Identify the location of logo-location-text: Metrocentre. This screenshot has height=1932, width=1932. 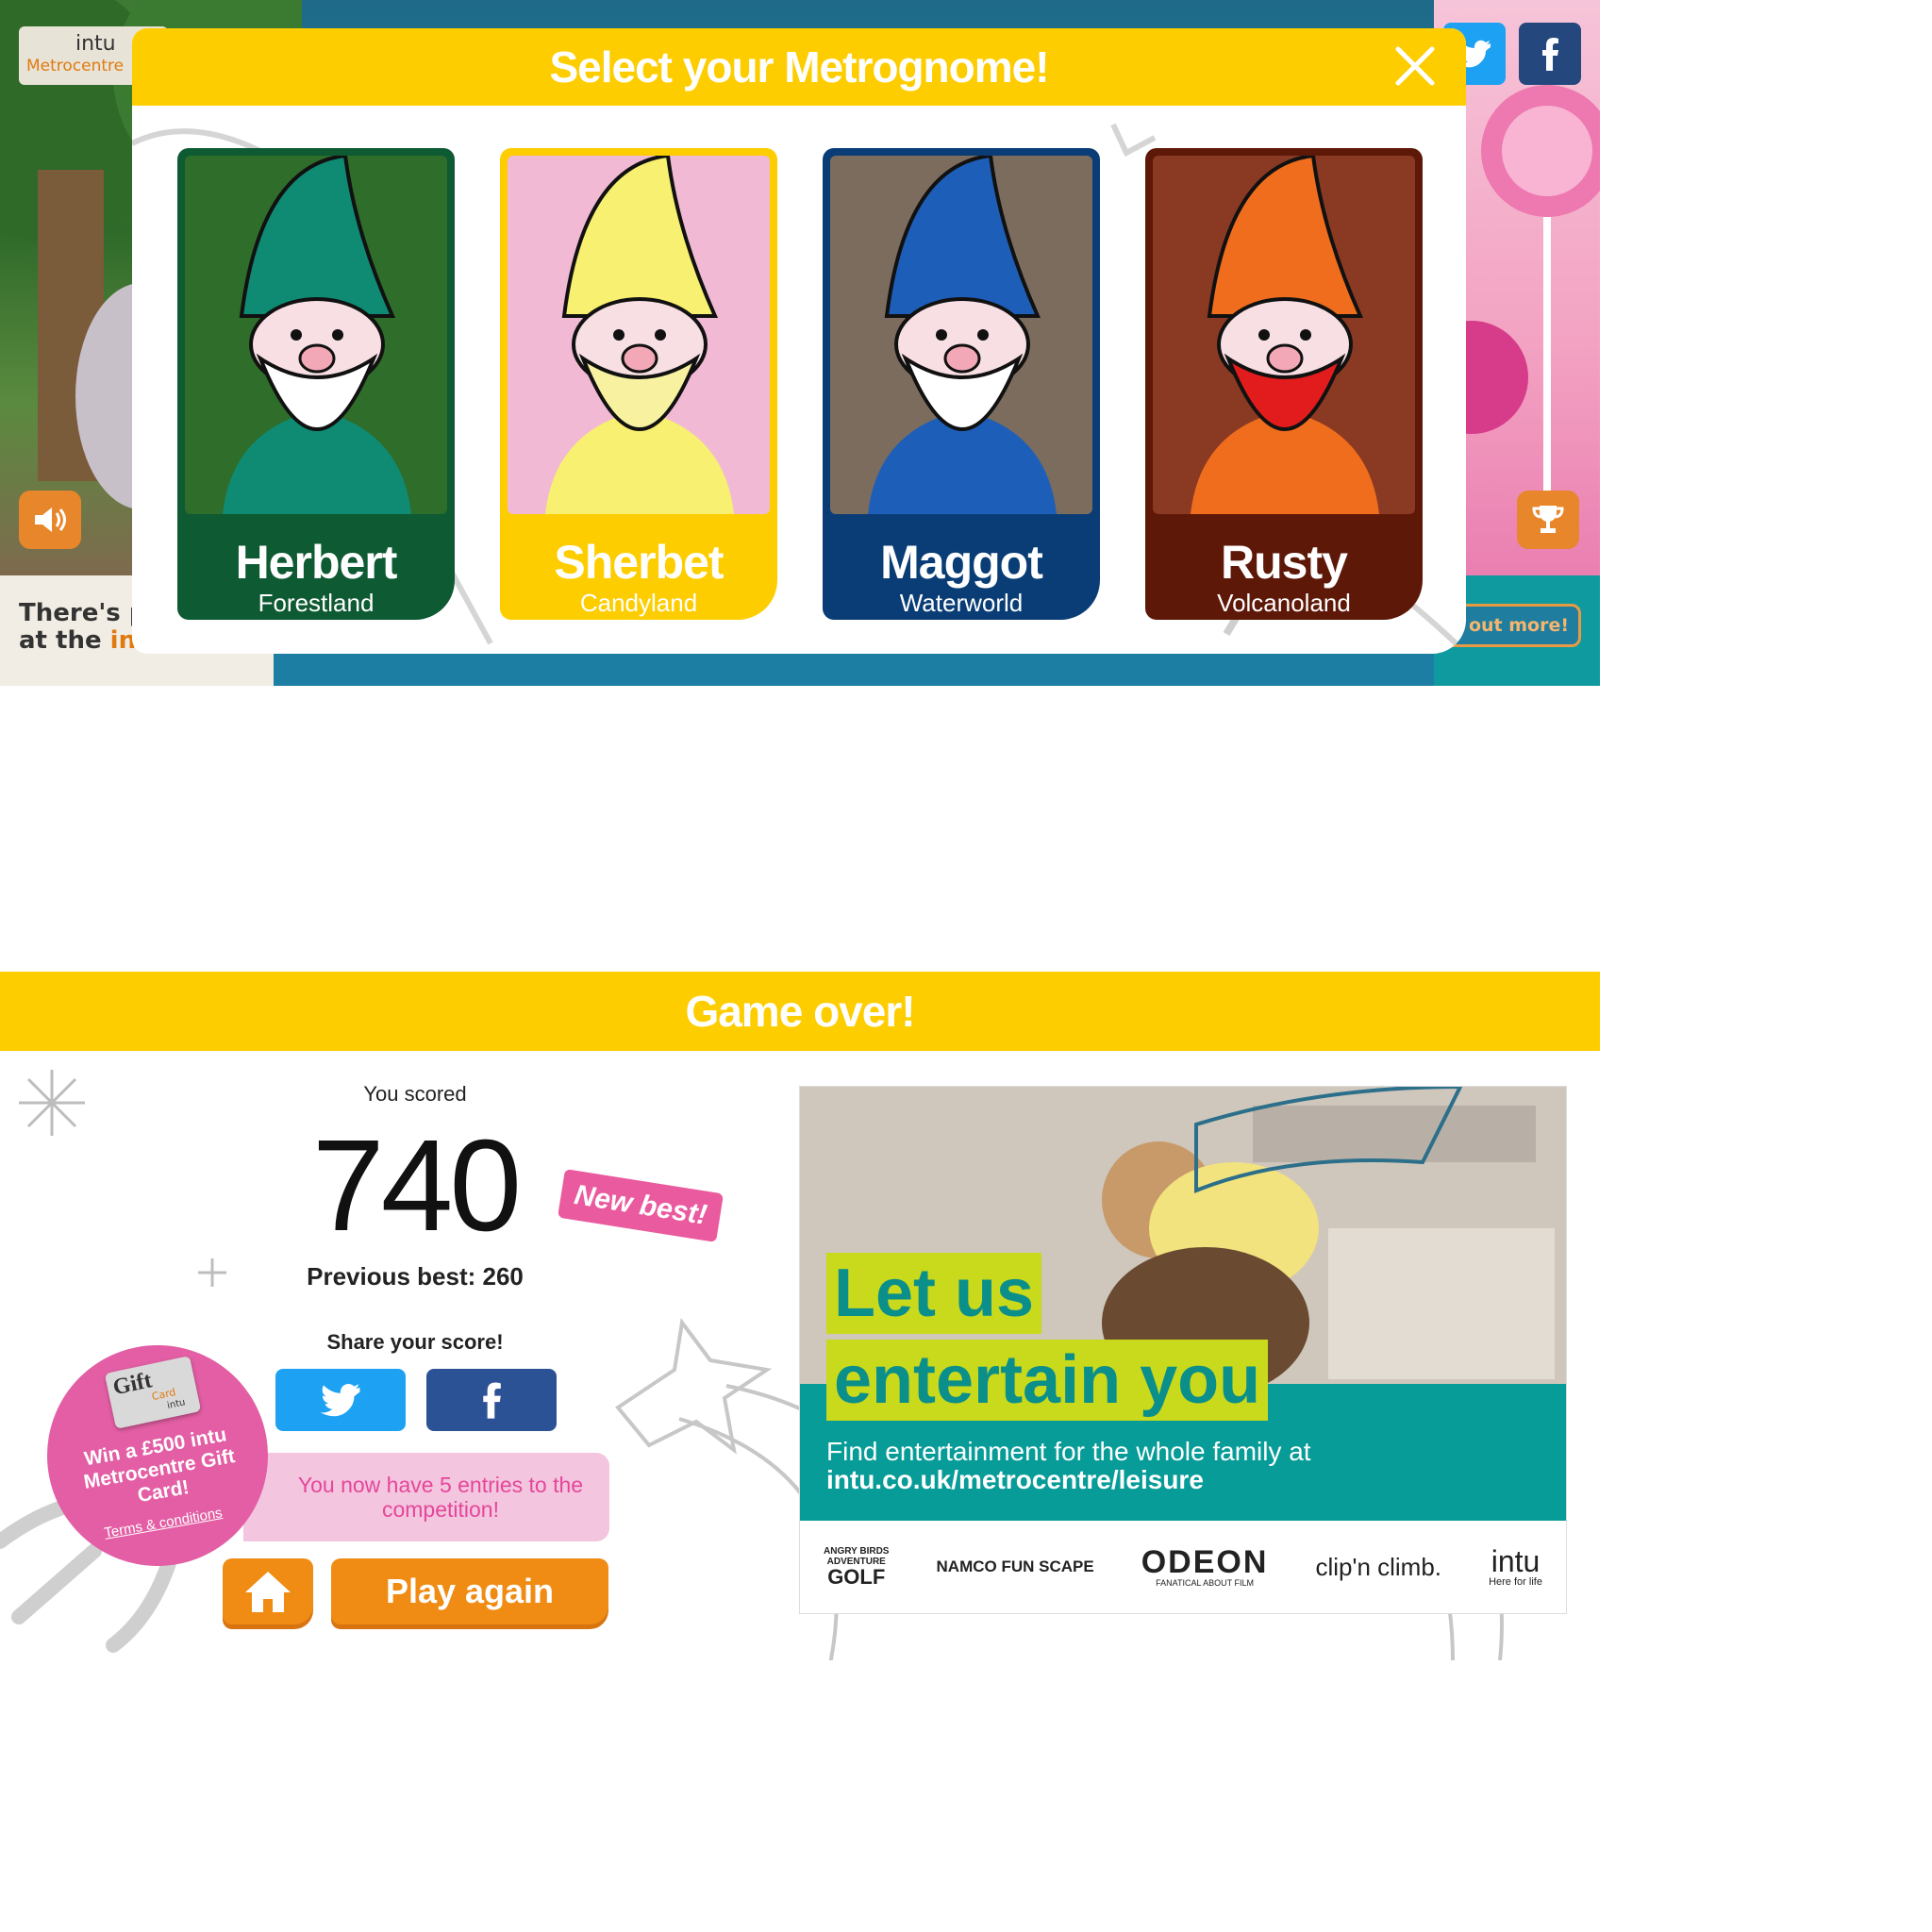
(75, 66).